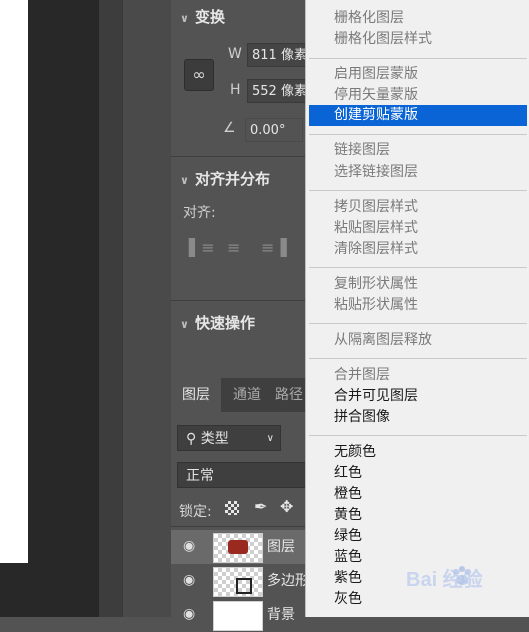  Describe the element at coordinates (110, 308) in the screenshot. I see `canvas-scroll-margin` at that location.